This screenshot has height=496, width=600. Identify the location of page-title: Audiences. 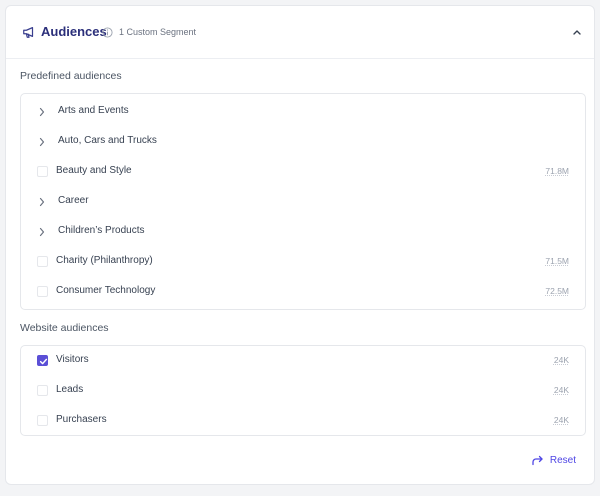
(74, 31).